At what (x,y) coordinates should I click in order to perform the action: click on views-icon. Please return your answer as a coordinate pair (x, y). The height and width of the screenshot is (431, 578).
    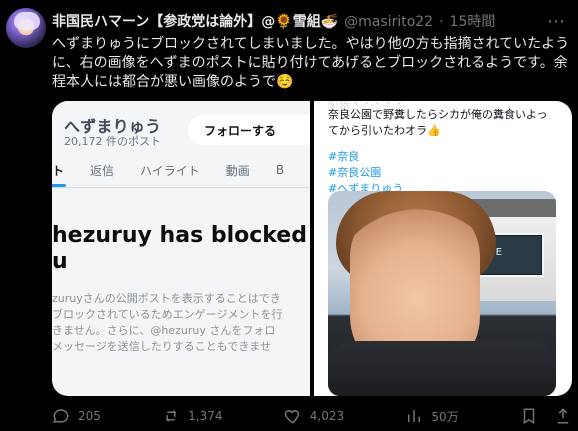
    Looking at the image, I should click on (414, 416).